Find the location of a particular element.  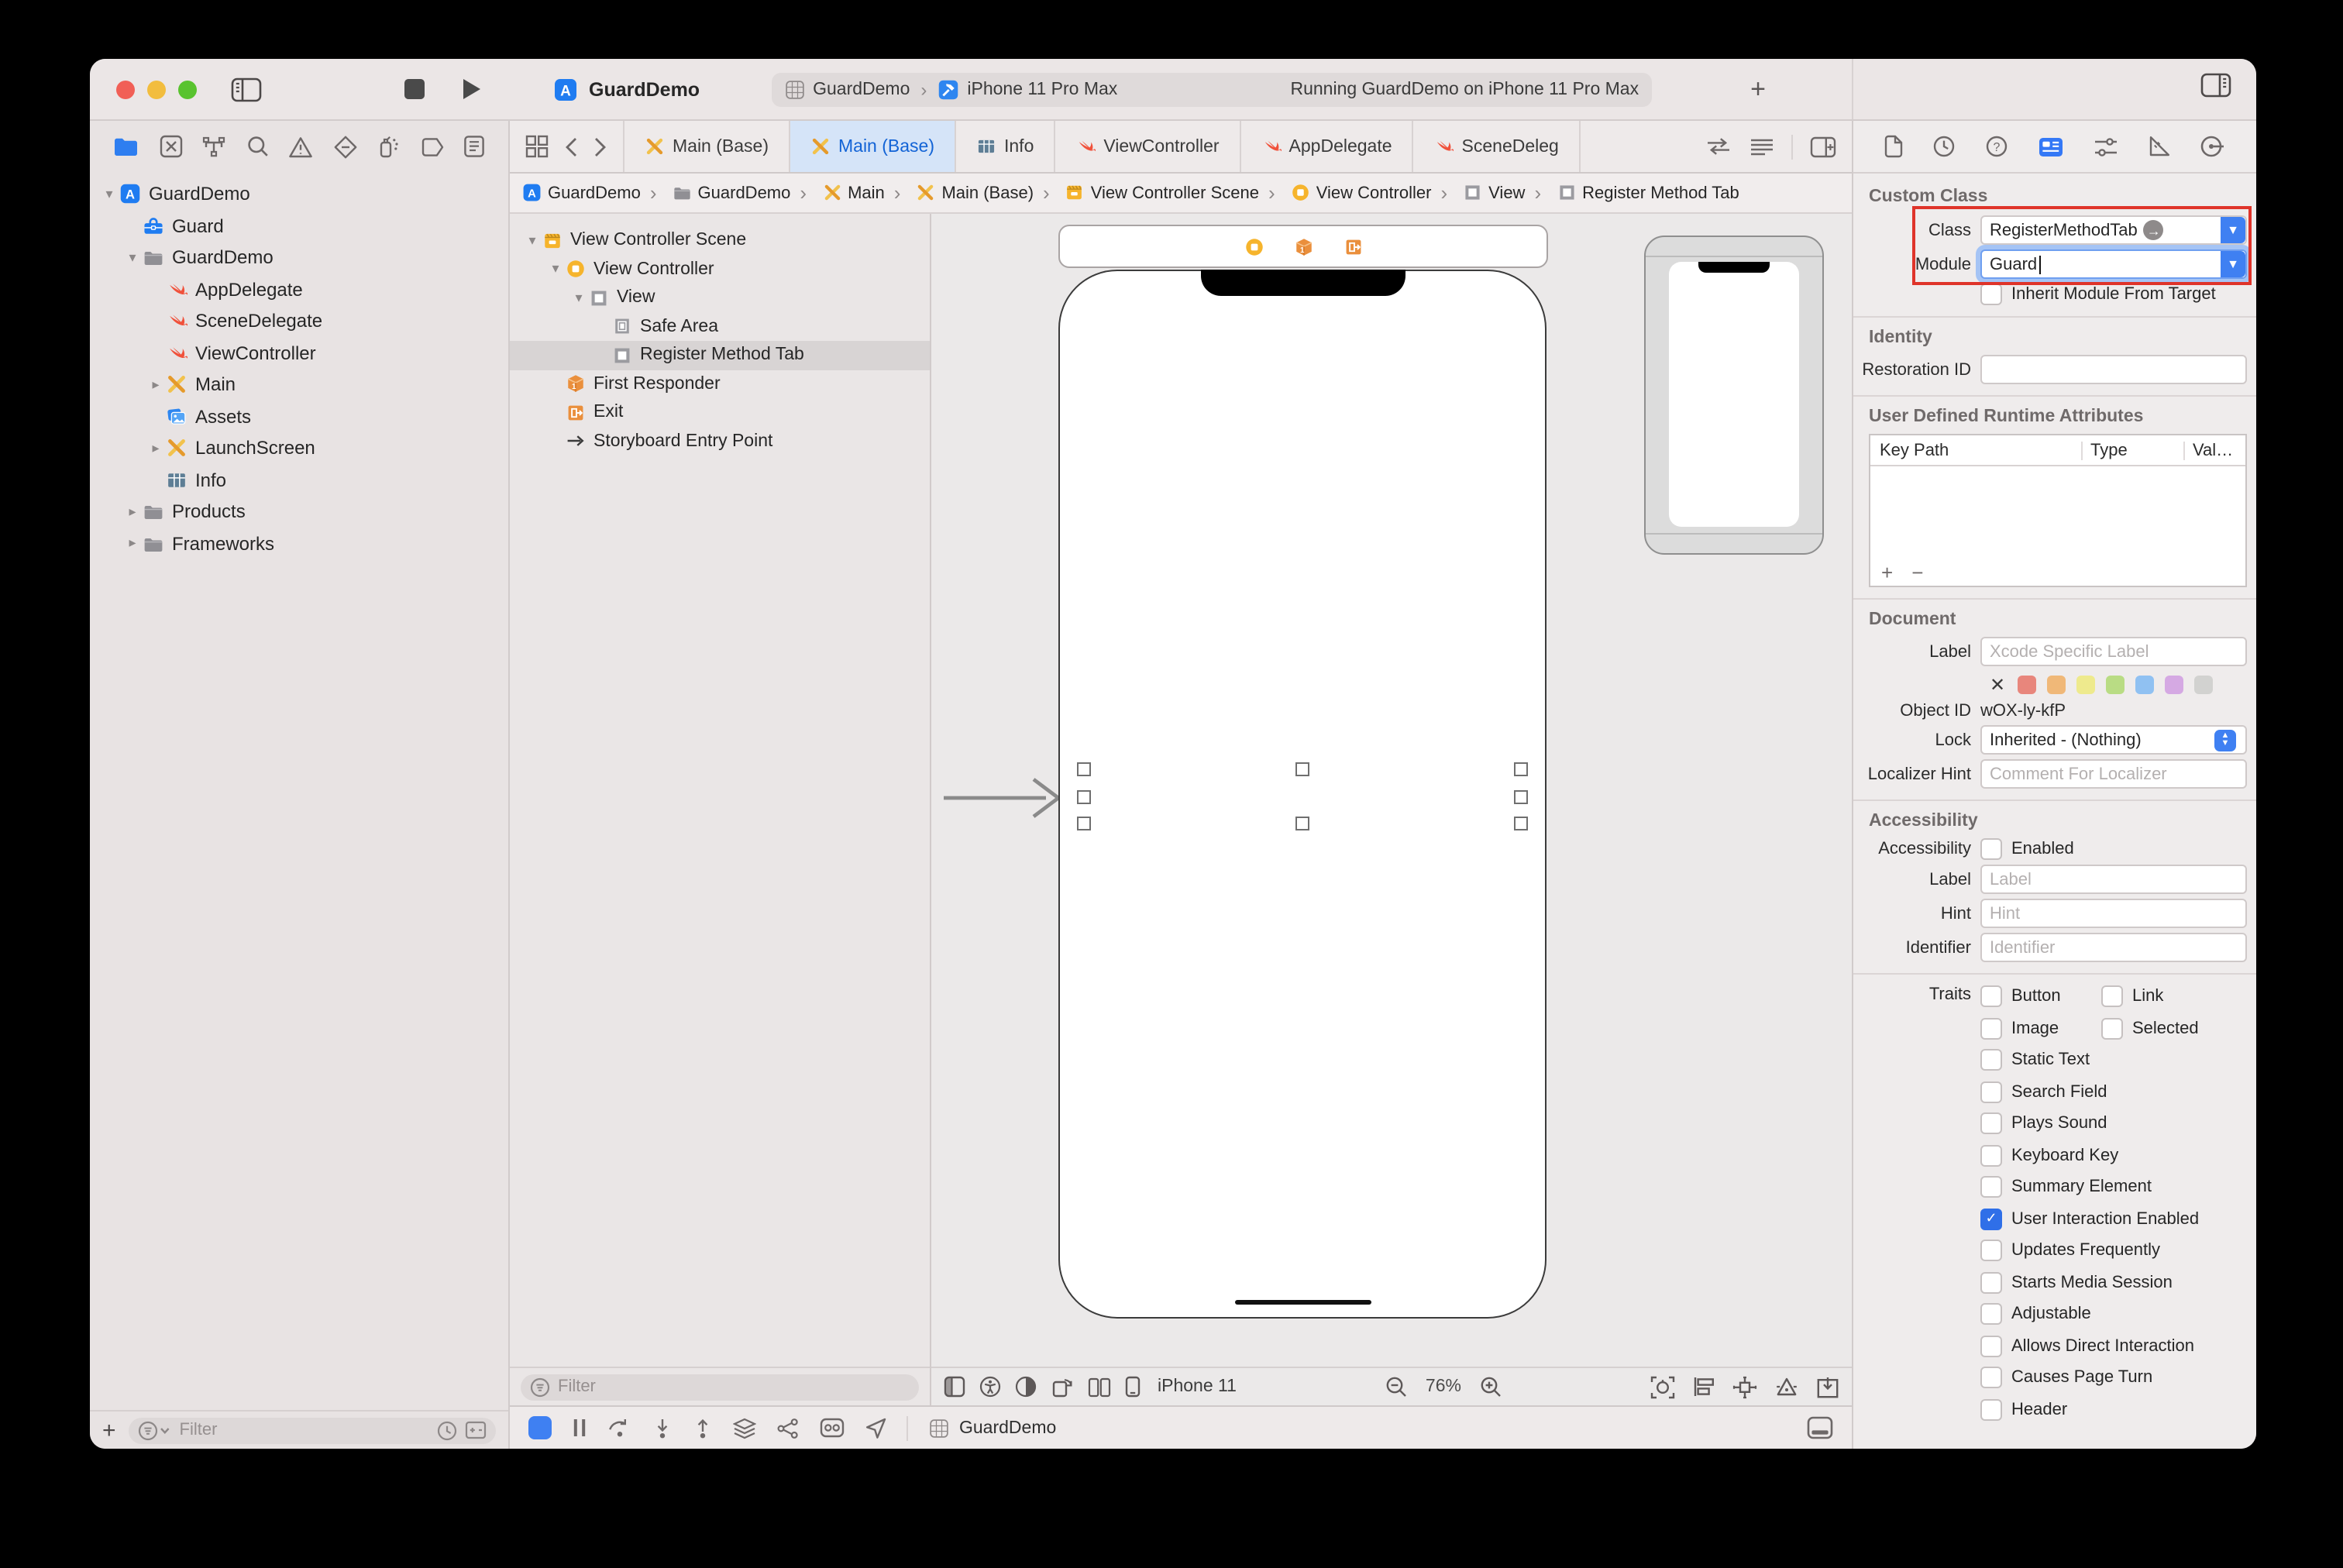

navigator-row: AppDelegate is located at coordinates (299, 289).